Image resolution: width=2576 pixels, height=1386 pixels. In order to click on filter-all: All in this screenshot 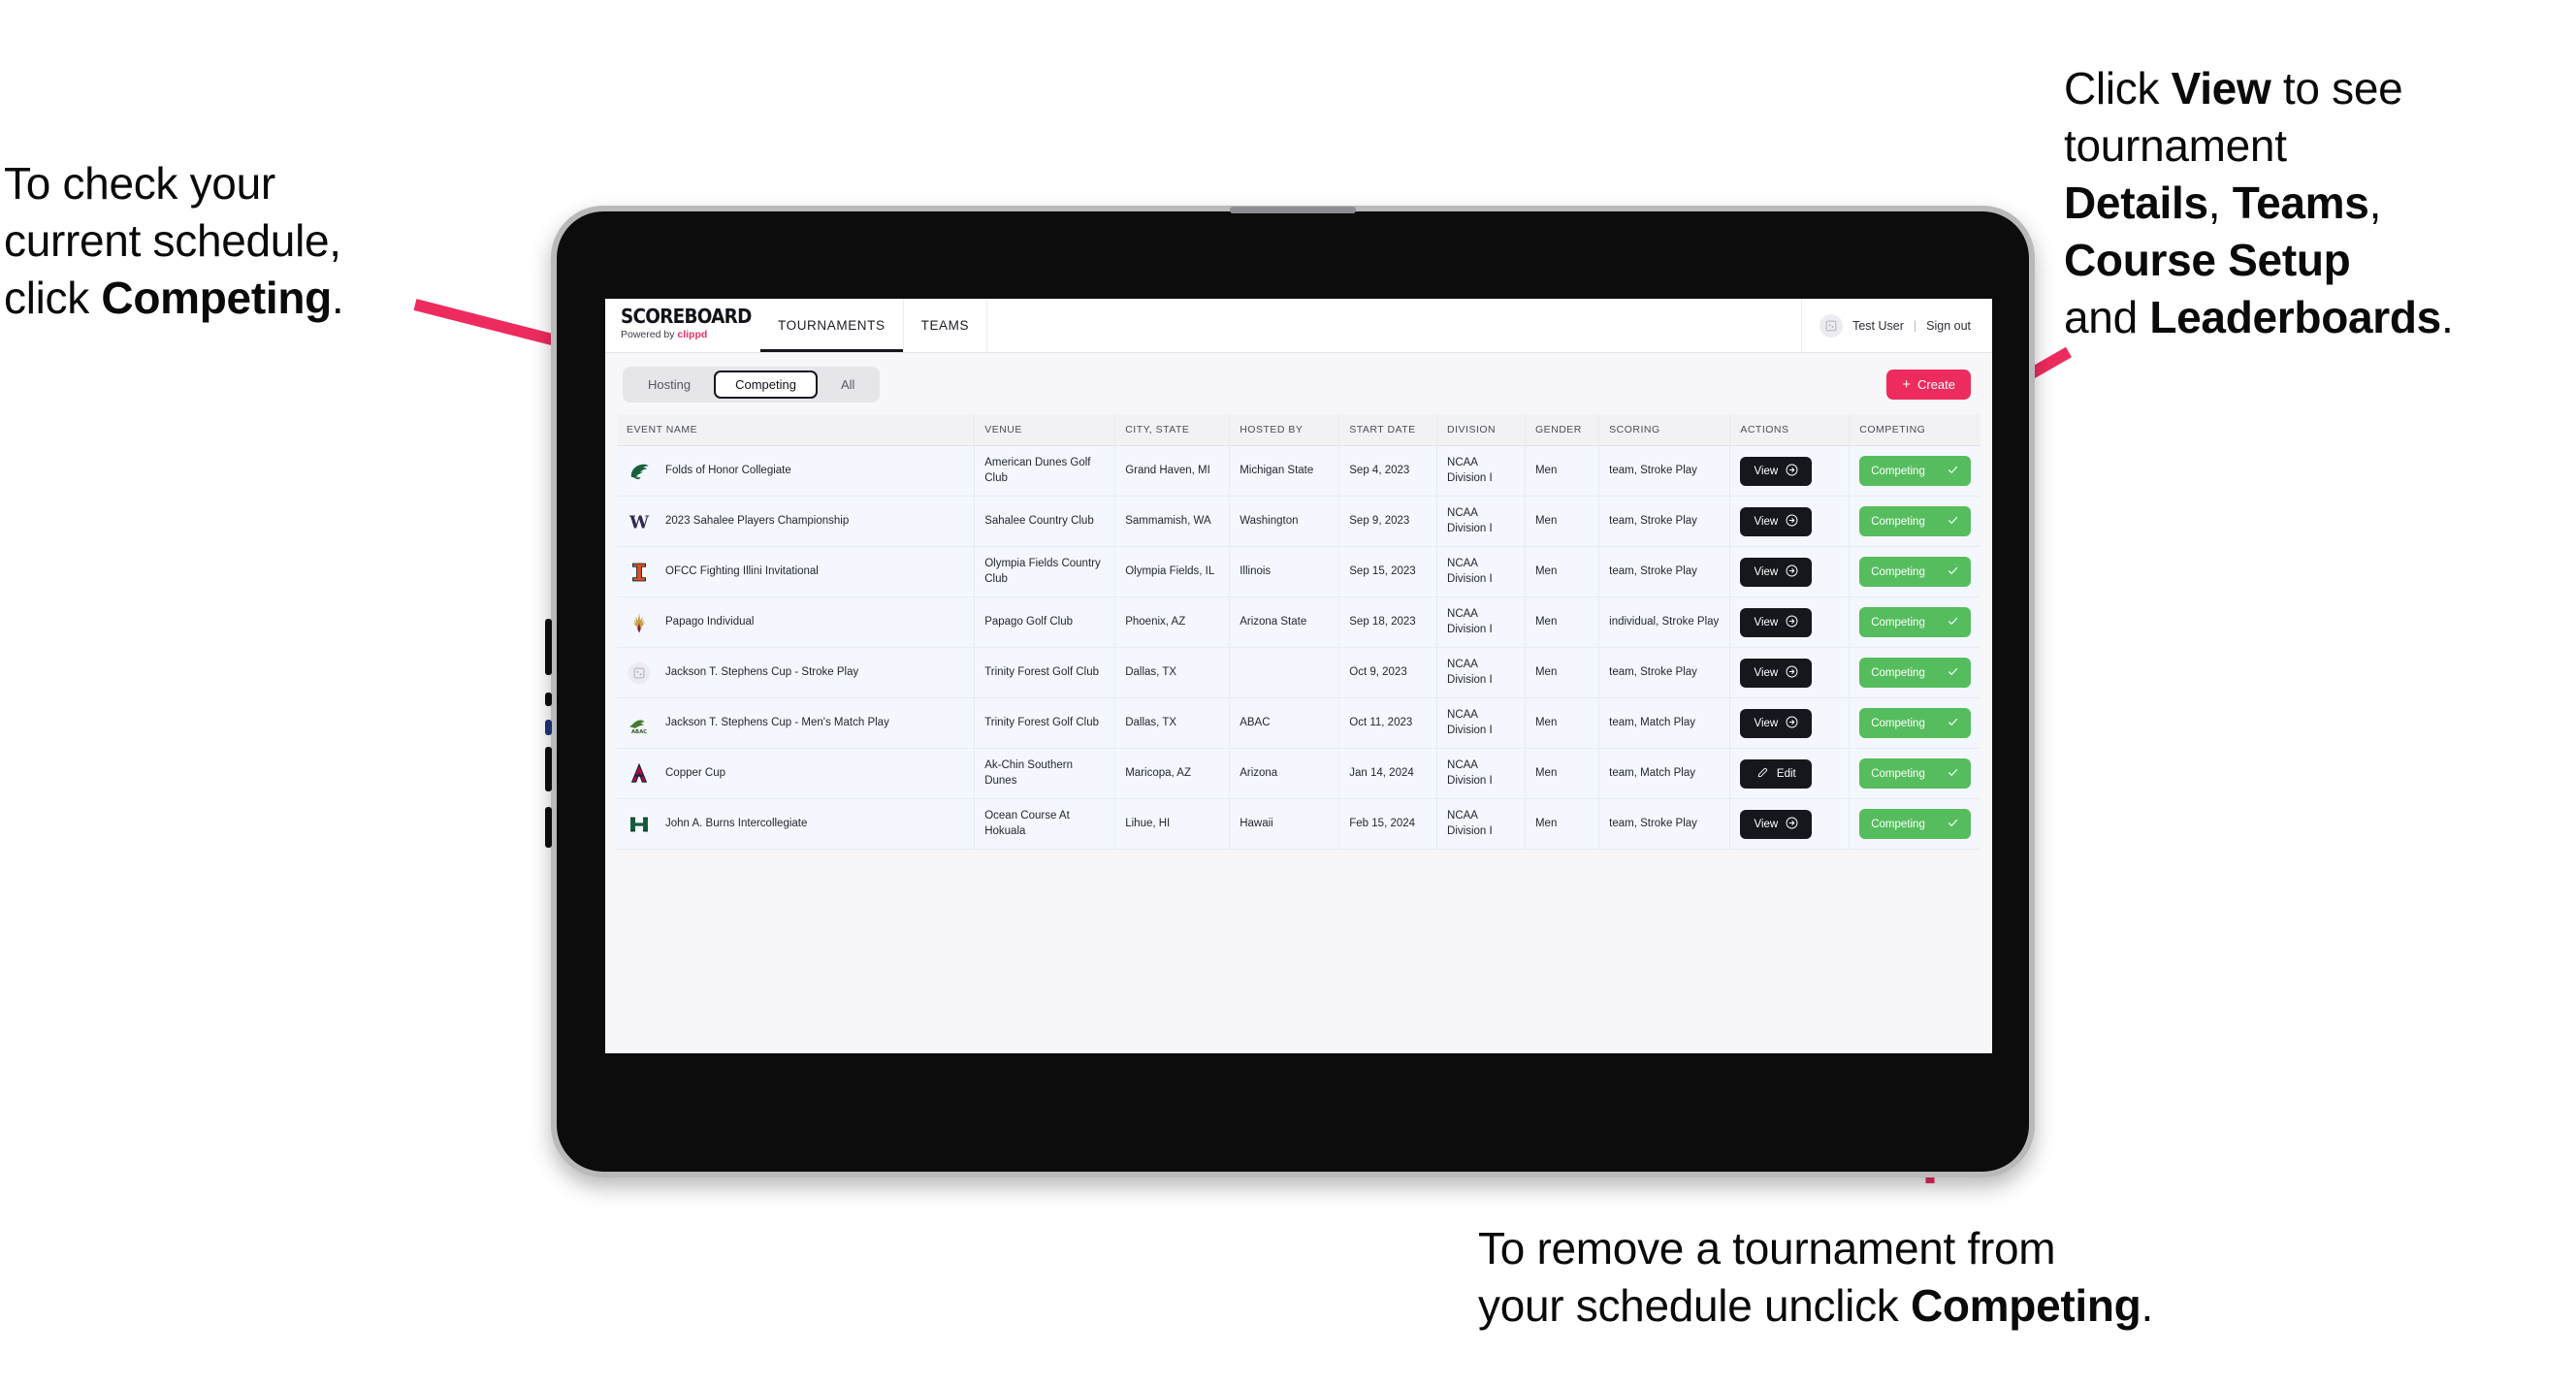, I will do `click(848, 385)`.